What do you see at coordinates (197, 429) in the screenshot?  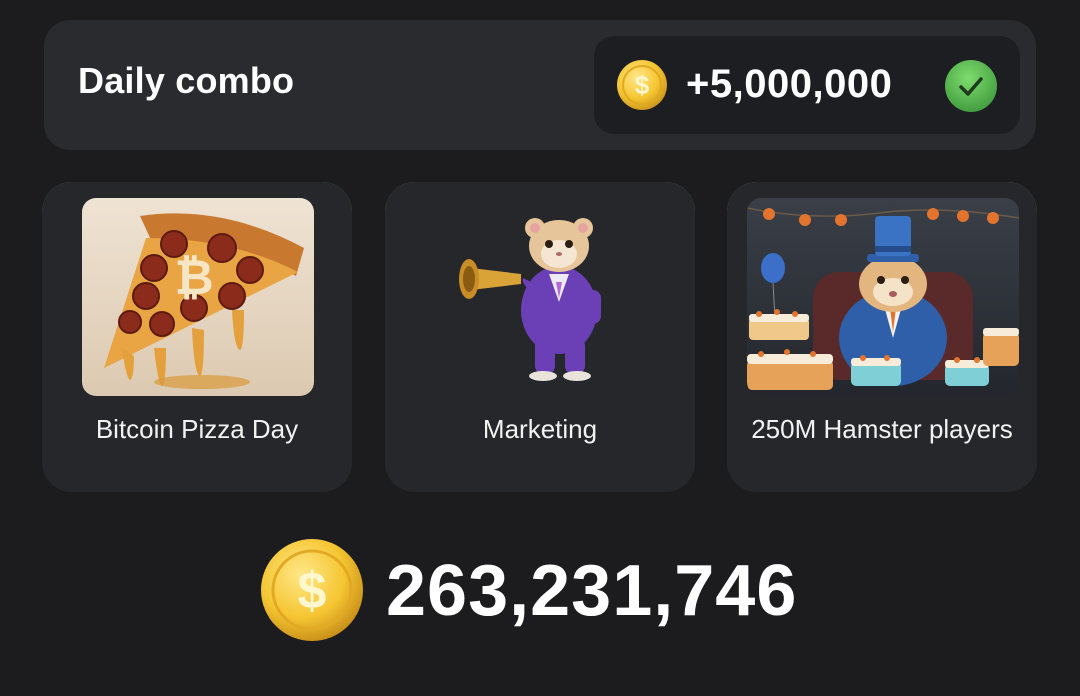 I see `card-label: Bitcoin Pizza Day` at bounding box center [197, 429].